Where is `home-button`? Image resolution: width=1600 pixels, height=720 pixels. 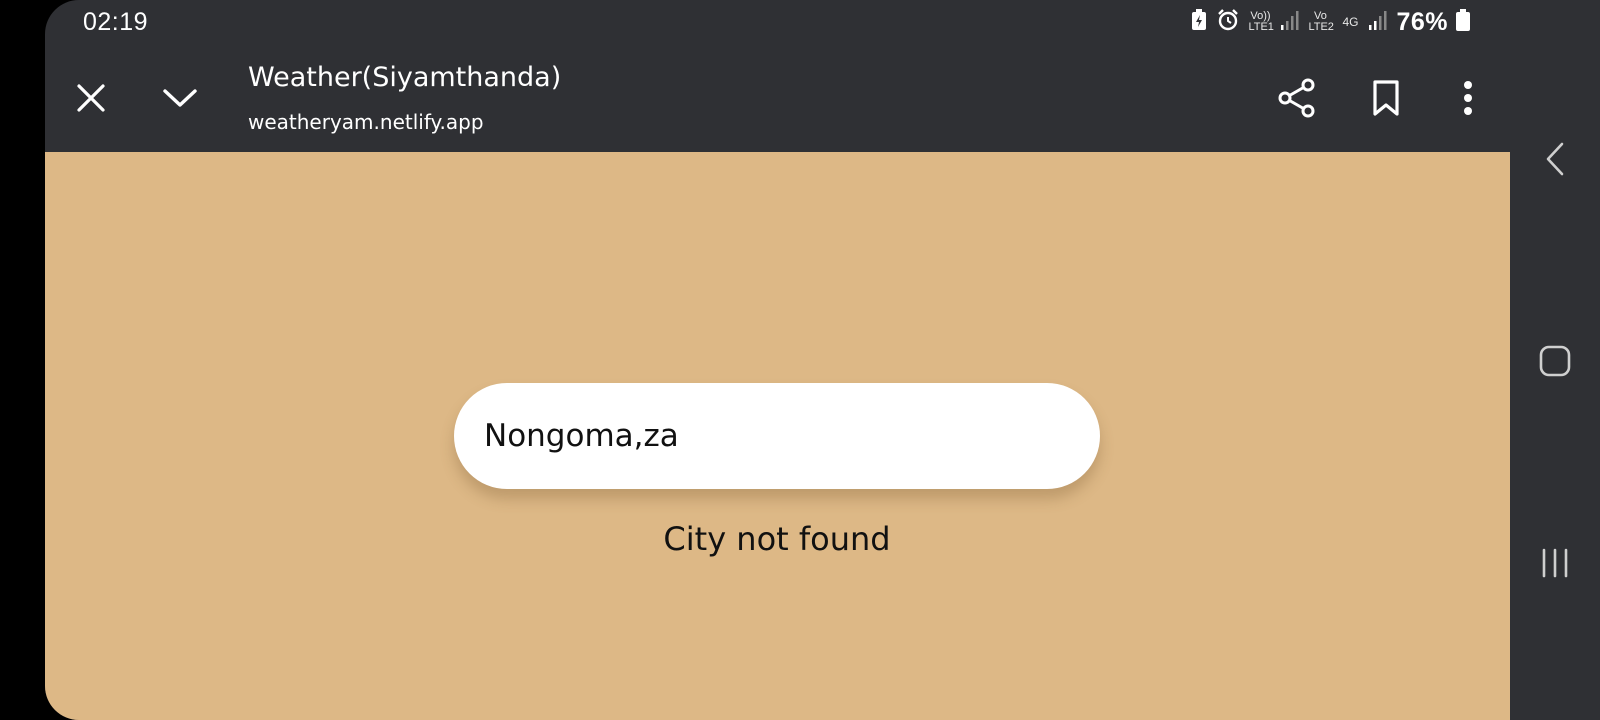
home-button is located at coordinates (1555, 361).